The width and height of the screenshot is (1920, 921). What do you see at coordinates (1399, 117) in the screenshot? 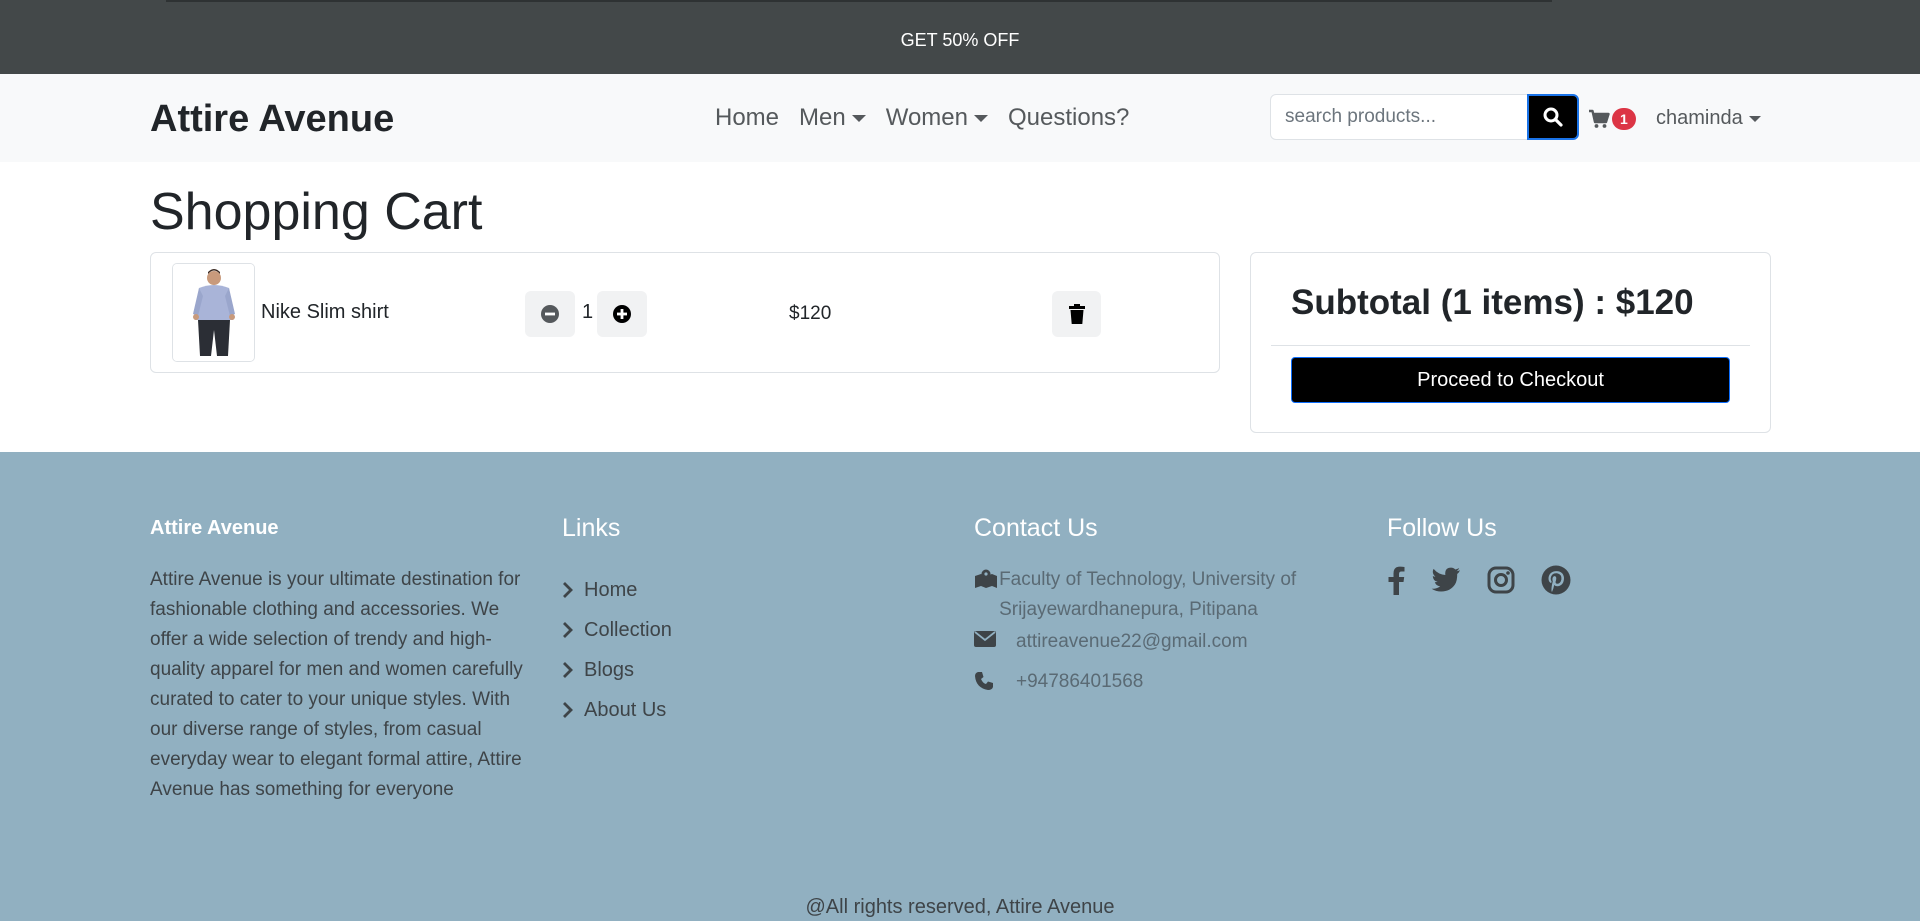
I see `search-input` at bounding box center [1399, 117].